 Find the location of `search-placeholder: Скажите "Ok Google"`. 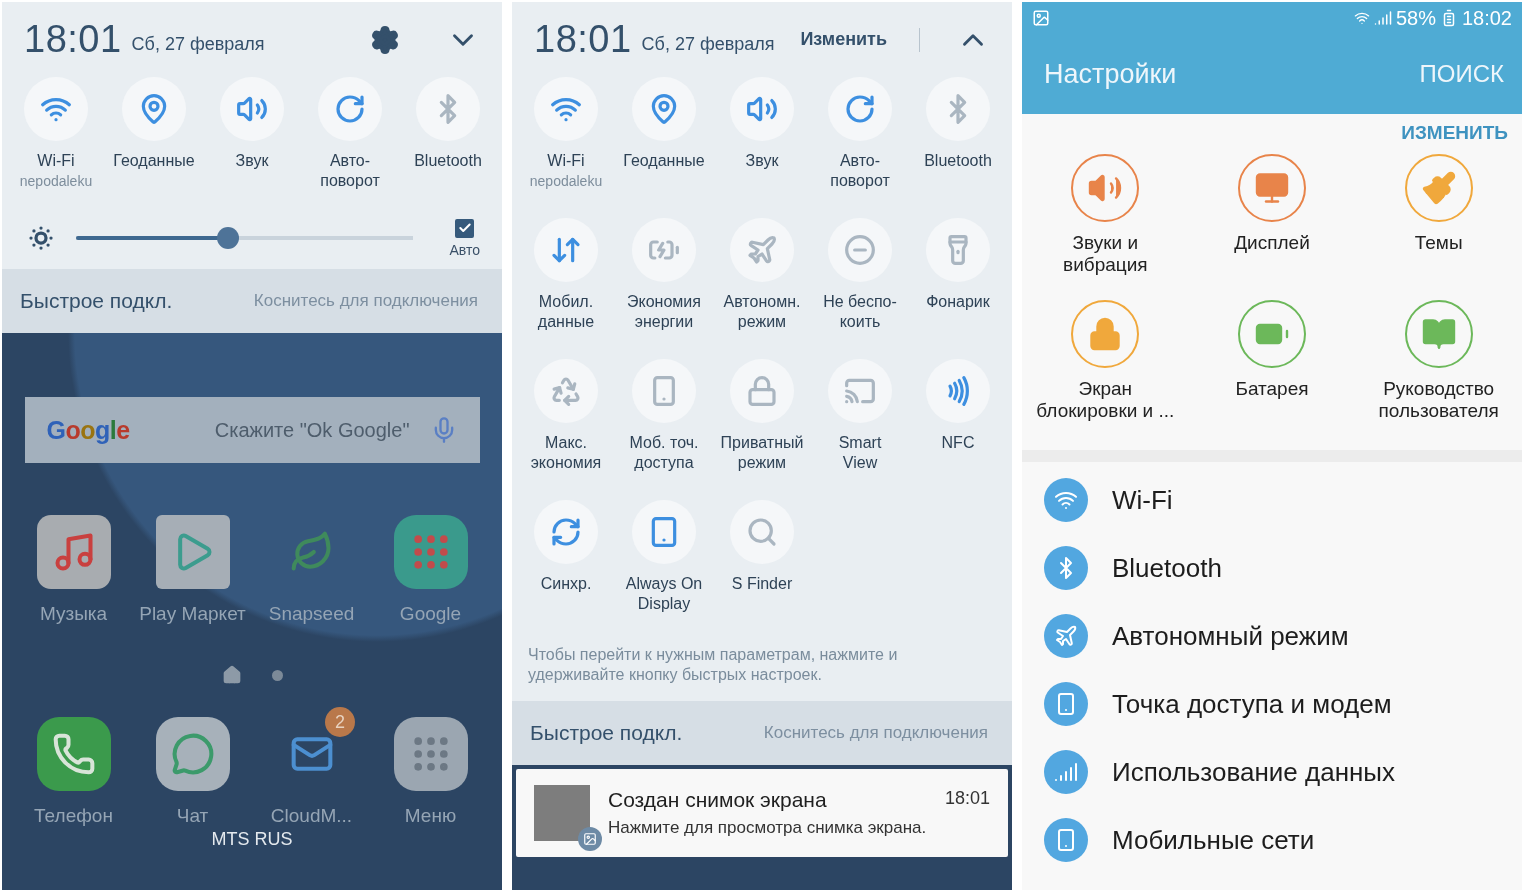

search-placeholder: Скажите "Ok Google" is located at coordinates (311, 430).